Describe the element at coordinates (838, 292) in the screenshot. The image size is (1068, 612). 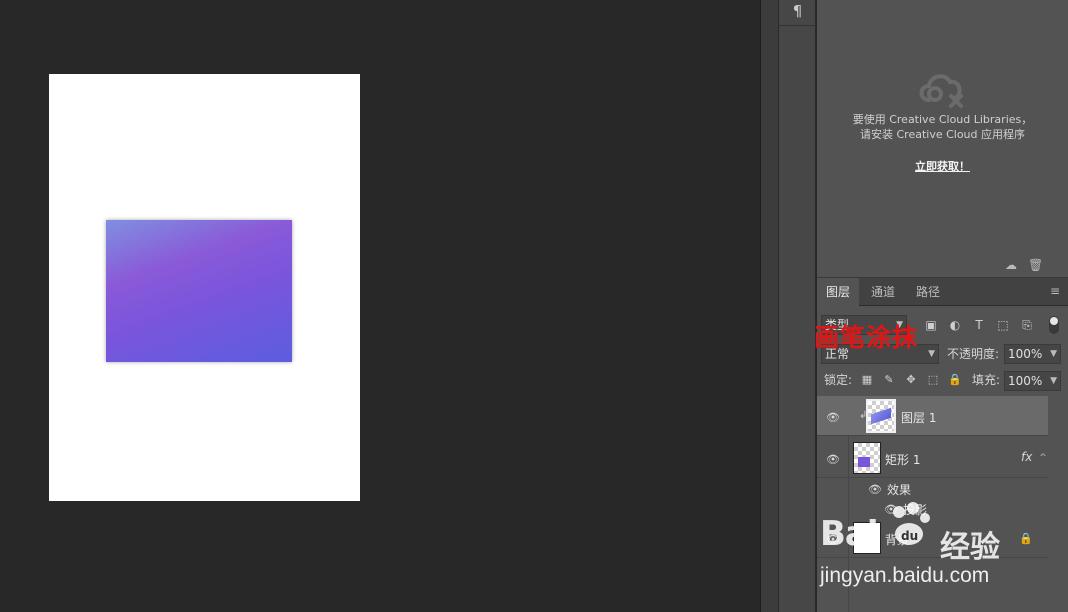
I see `tab-layers: 图层` at that location.